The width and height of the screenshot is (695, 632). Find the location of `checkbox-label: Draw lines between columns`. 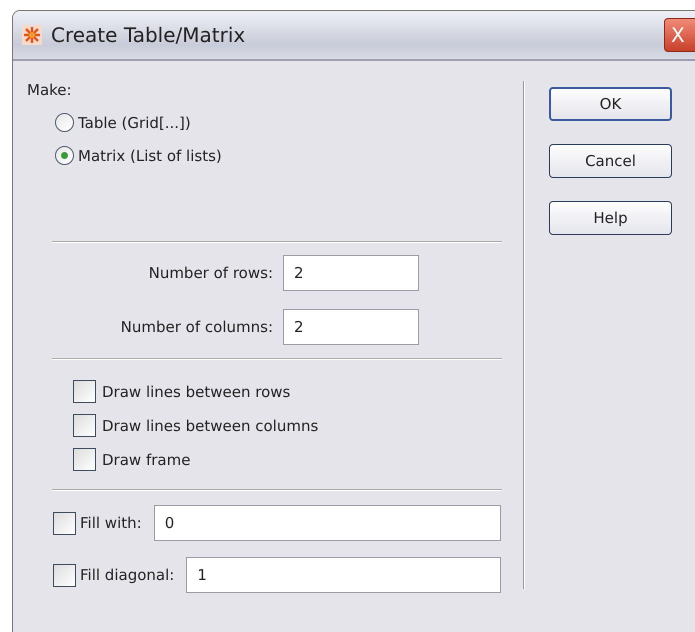

checkbox-label: Draw lines between columns is located at coordinates (210, 425).